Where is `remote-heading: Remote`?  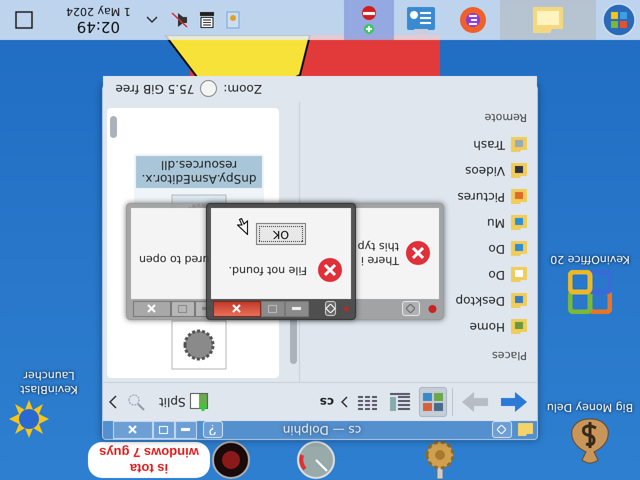 remote-heading: Remote is located at coordinates (505, 117).